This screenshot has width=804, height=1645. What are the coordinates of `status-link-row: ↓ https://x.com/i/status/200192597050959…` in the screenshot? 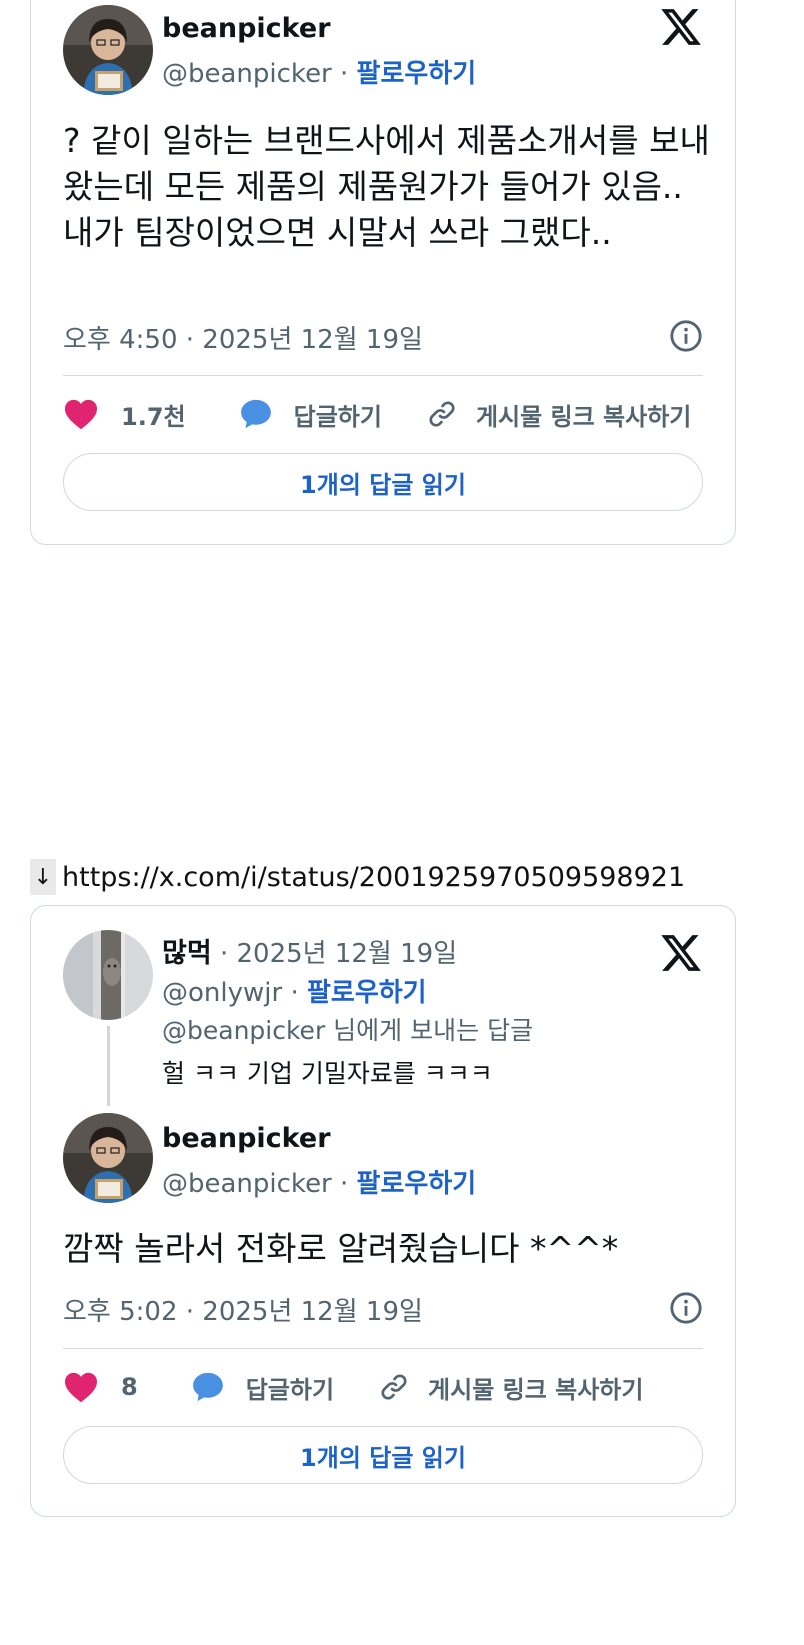 It's located at (357, 877).